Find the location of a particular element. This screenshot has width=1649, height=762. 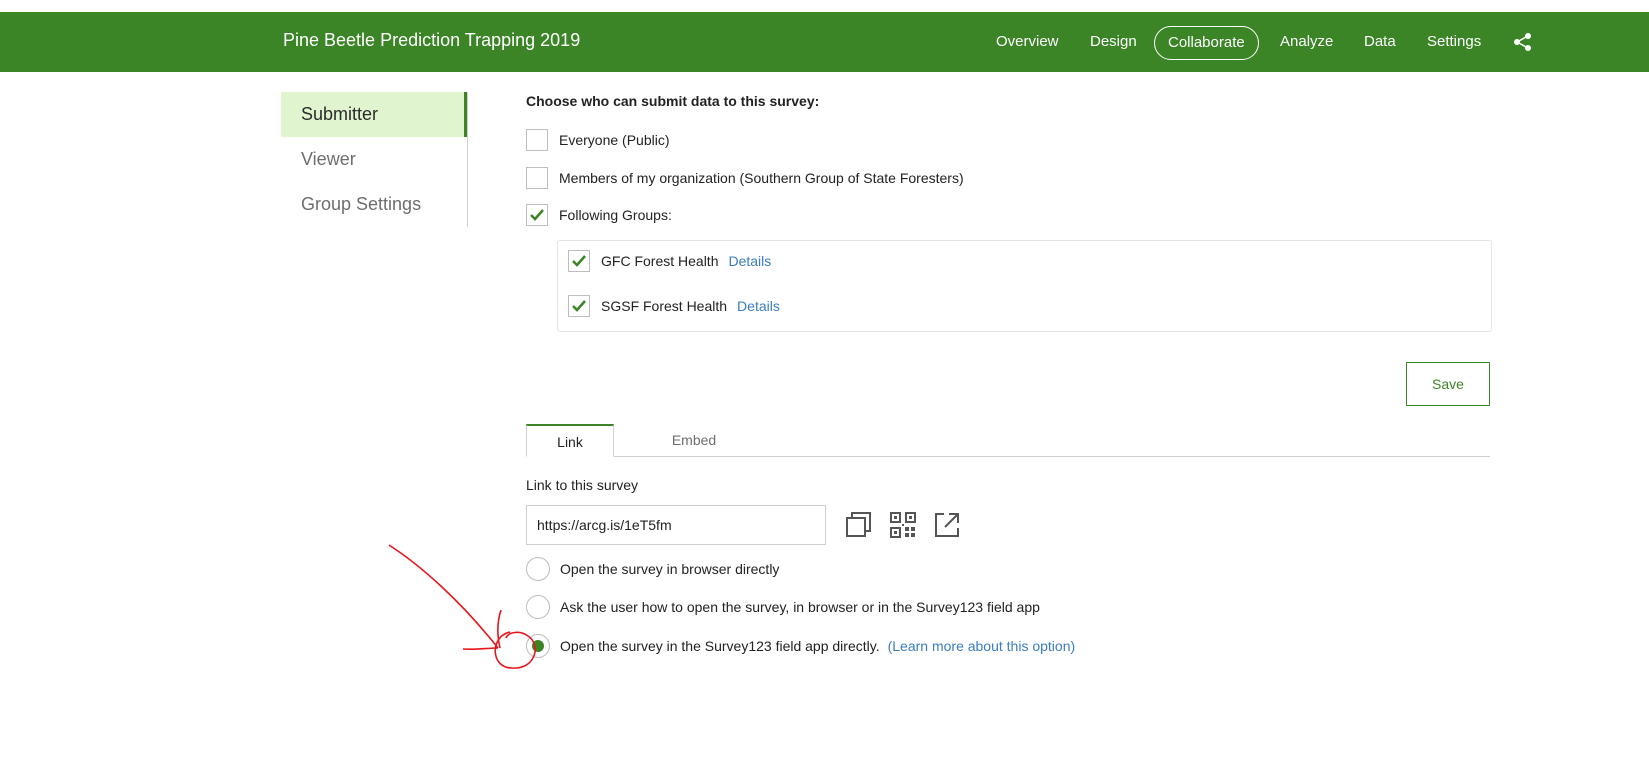

tab-embed: Embed is located at coordinates (694, 440).